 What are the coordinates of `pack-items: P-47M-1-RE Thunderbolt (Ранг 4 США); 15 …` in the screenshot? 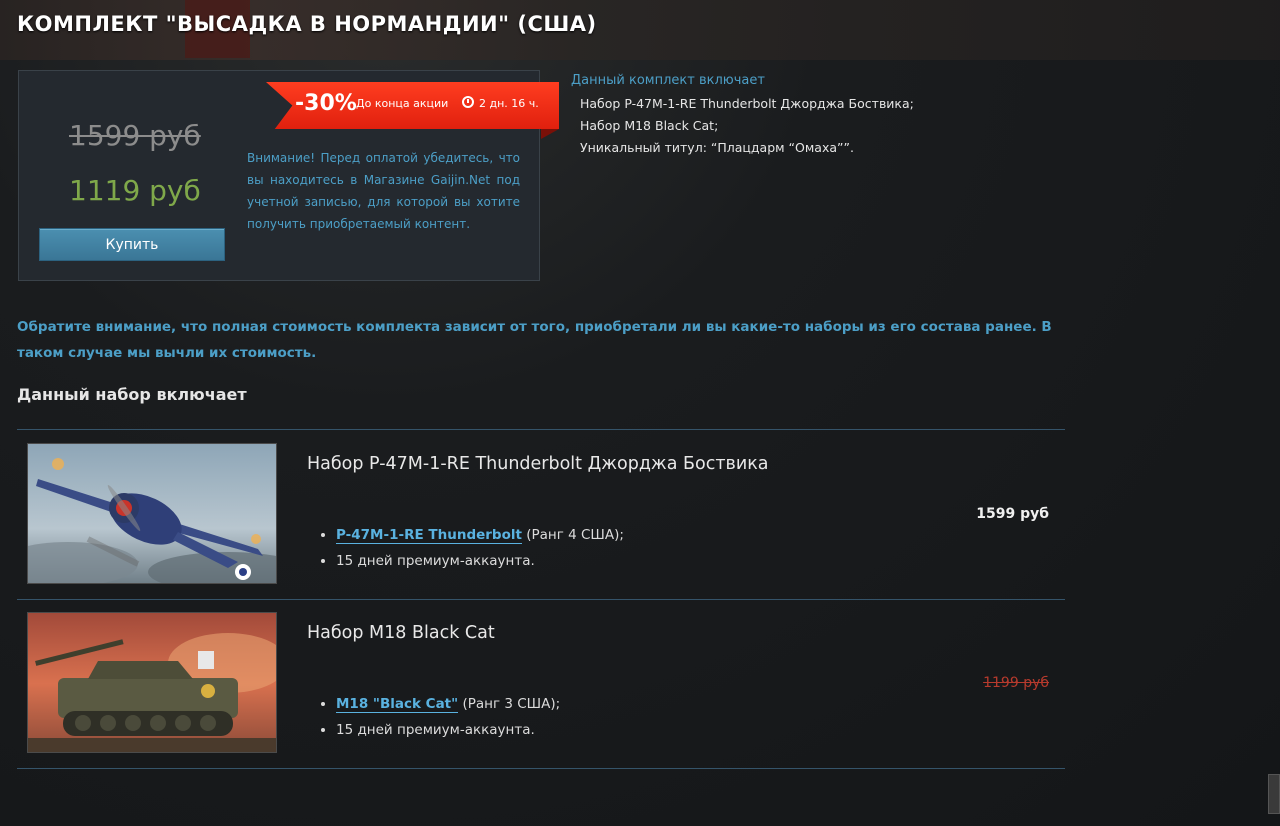 It's located at (480, 548).